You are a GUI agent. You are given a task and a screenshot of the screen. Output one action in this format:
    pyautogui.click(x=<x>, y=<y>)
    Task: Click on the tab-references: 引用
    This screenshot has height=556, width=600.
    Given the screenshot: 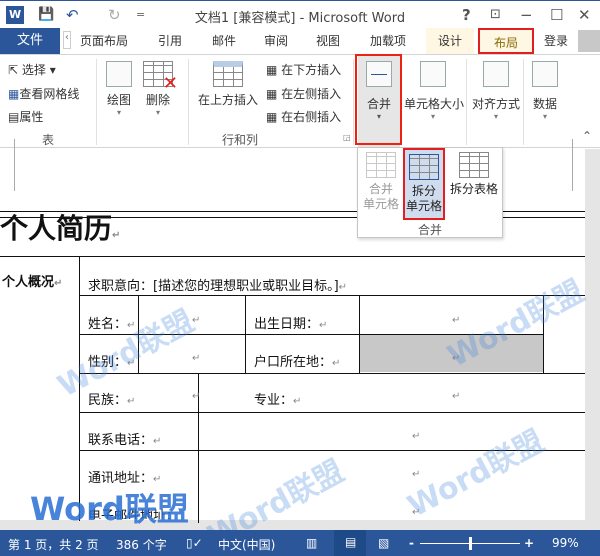 What is the action you would take?
    pyautogui.click(x=170, y=40)
    